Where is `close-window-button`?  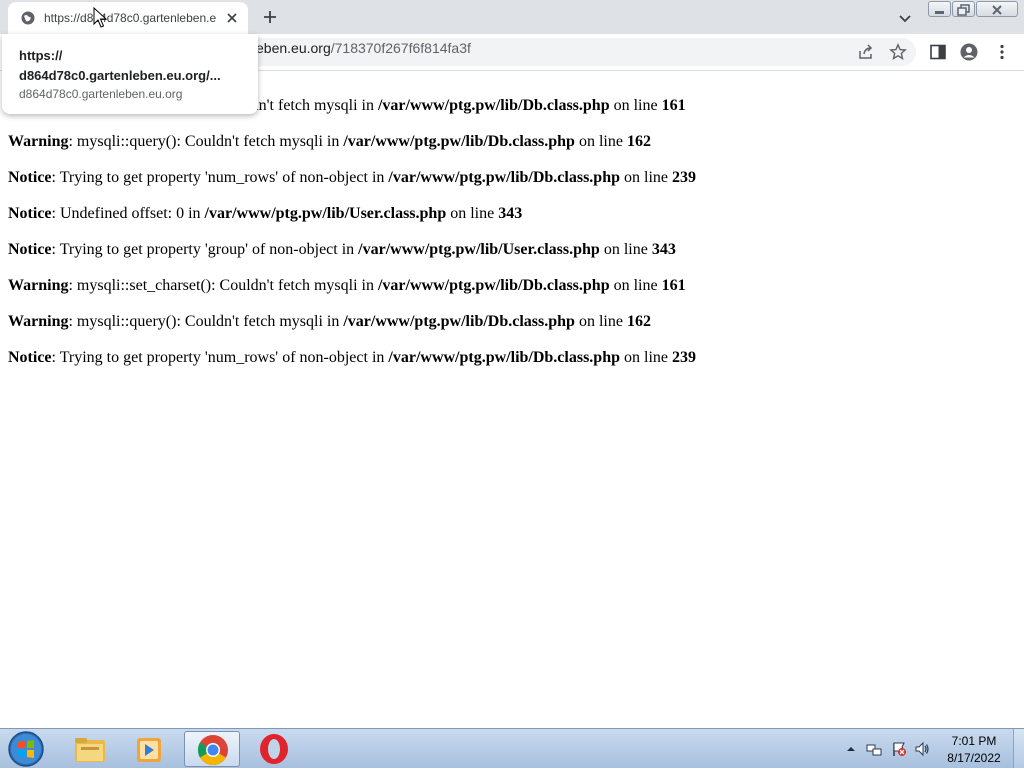 close-window-button is located at coordinates (997, 9).